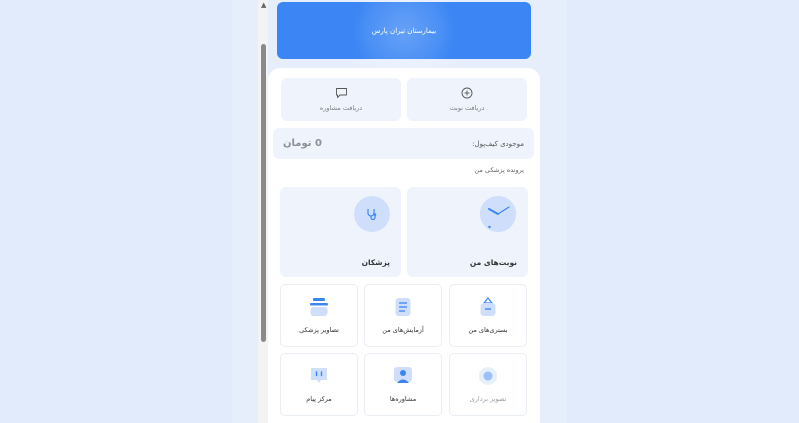 The height and width of the screenshot is (423, 799). What do you see at coordinates (488, 376) in the screenshot?
I see `imaging-icon` at bounding box center [488, 376].